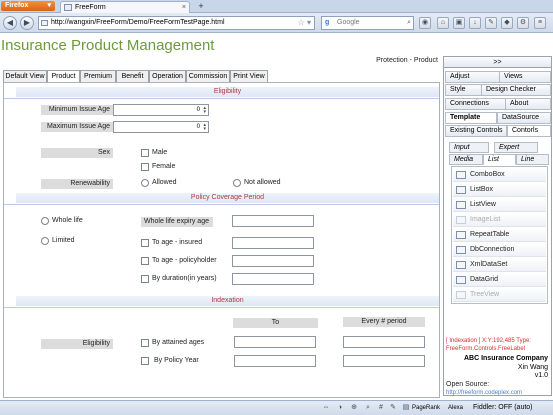 The height and width of the screenshot is (415, 553). What do you see at coordinates (178, 342) in the screenshot?
I see `by-attained-ages-label: By attained ages` at bounding box center [178, 342].